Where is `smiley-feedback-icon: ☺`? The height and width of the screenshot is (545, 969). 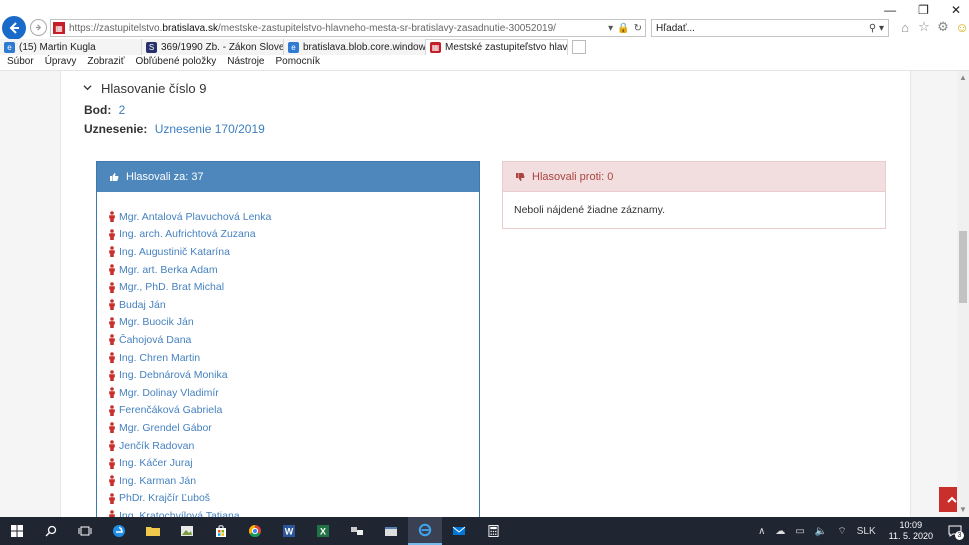
smiley-feedback-icon: ☺ is located at coordinates (962, 27).